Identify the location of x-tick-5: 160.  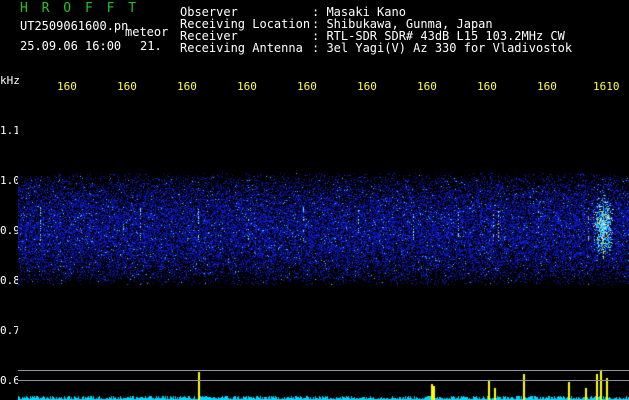
(307, 86).